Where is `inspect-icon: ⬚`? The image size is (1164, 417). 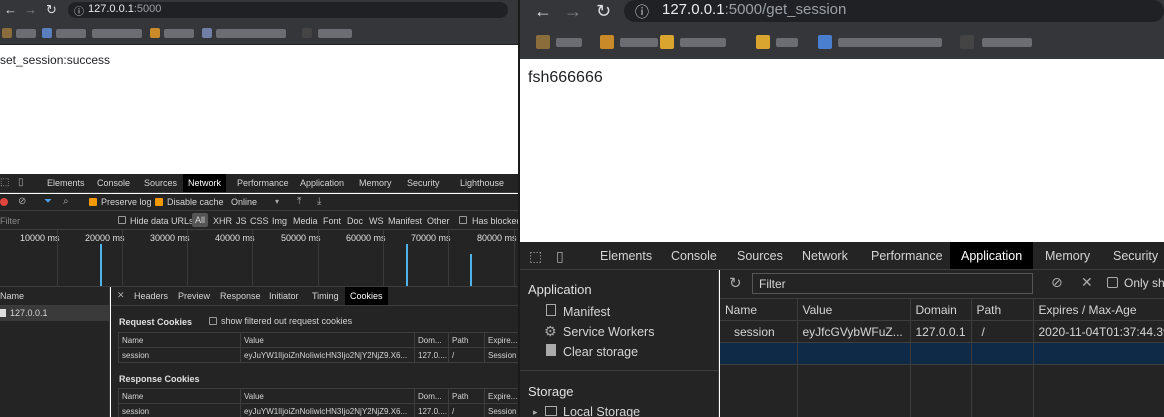
inspect-icon: ⬚ is located at coordinates (4, 182).